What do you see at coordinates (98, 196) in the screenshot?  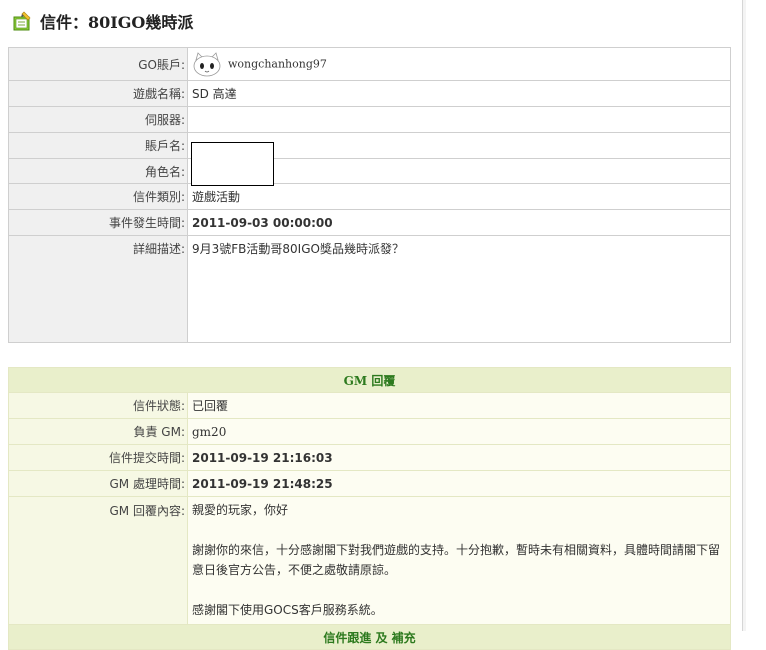 I see `category-label: 信件類別:` at bounding box center [98, 196].